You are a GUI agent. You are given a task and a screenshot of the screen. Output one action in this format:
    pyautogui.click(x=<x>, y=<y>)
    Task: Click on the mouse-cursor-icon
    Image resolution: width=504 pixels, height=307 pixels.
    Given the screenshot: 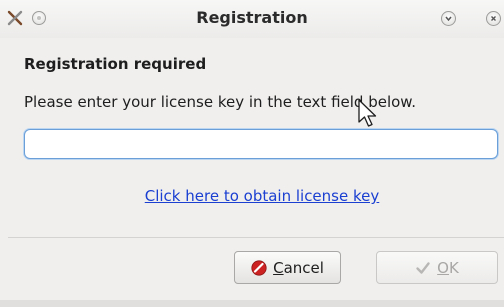 What is the action you would take?
    pyautogui.click(x=367, y=113)
    